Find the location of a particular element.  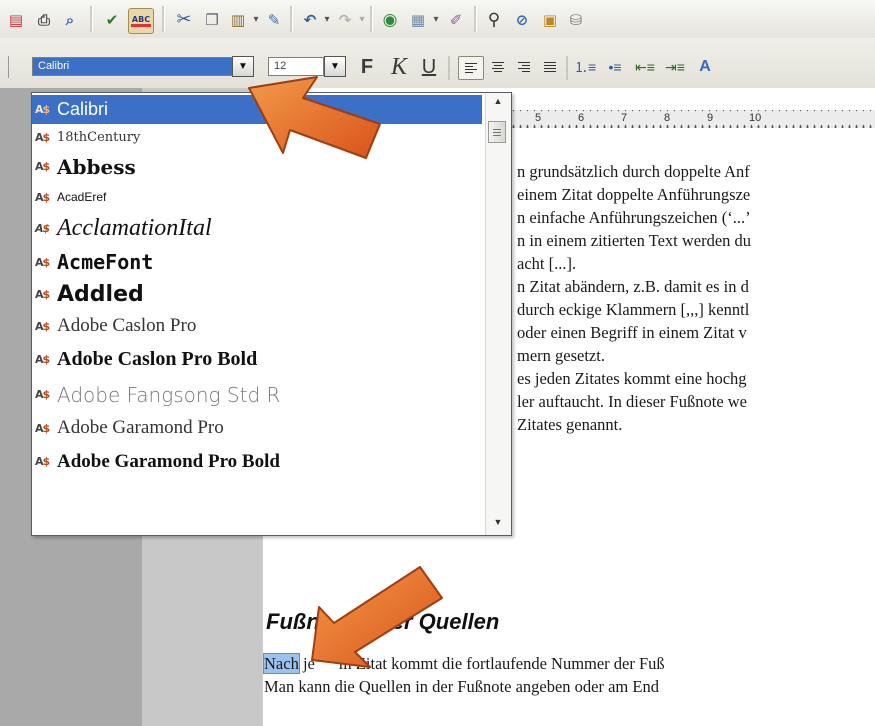

font-name-dropdown-button: ▼ is located at coordinates (243, 66).